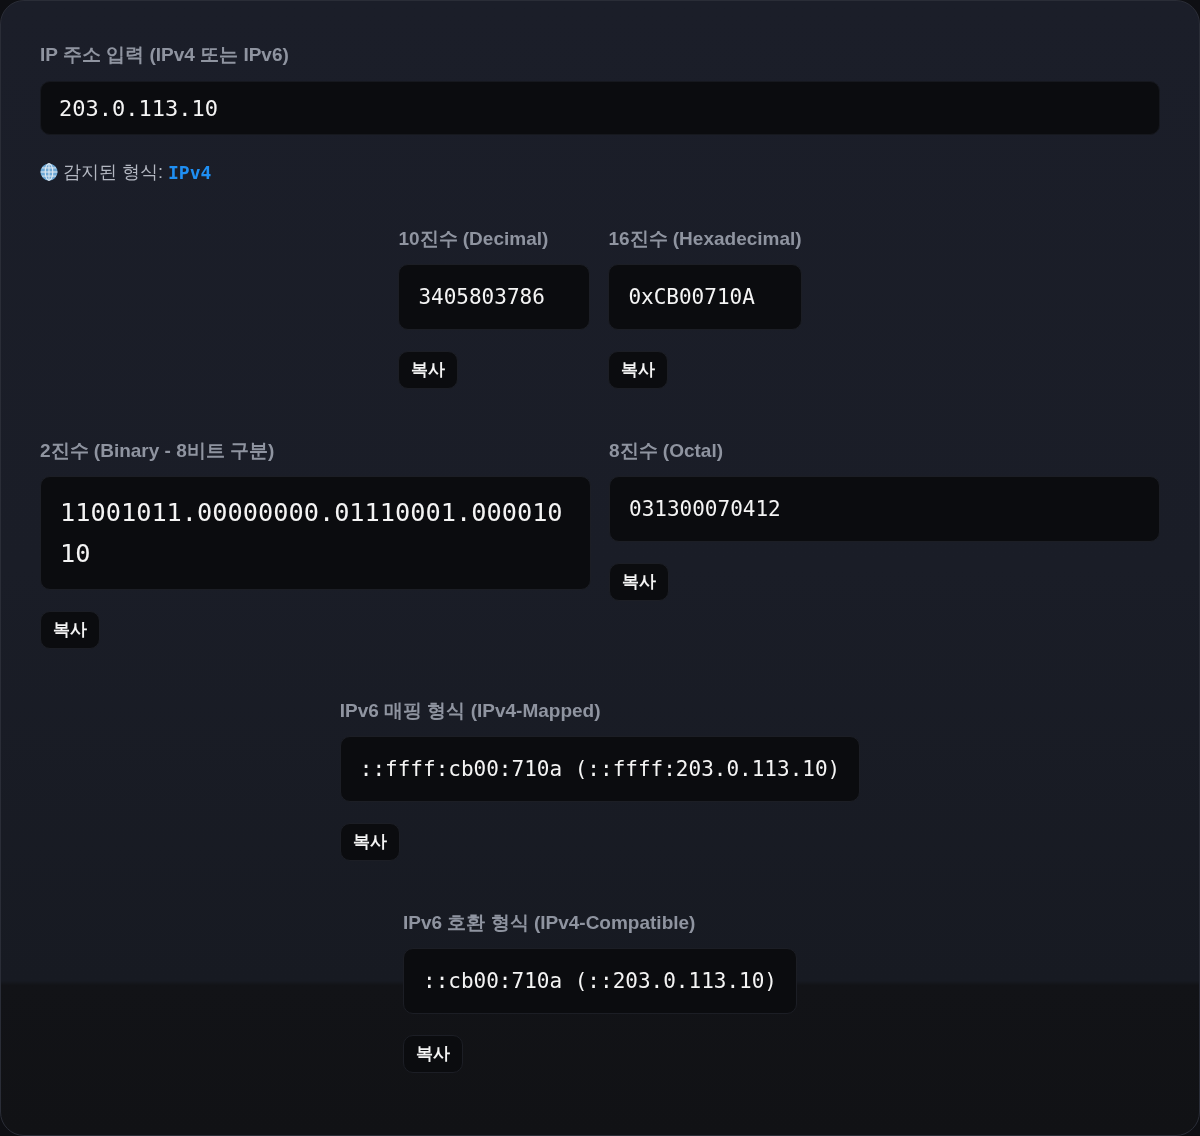  I want to click on result-value-field: ::ffff:cb00:710a (::ffff:203.0.113.10), so click(600, 769).